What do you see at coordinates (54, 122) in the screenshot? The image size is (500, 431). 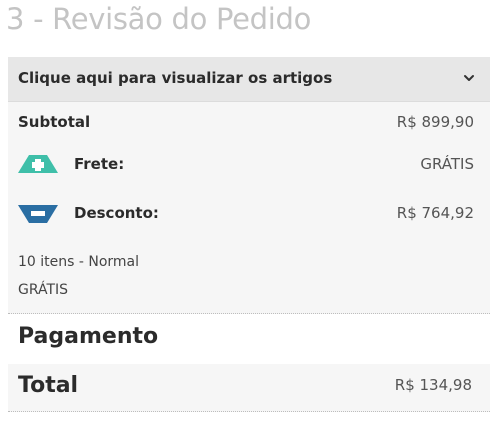 I see `subtotal-label: Subtotal` at bounding box center [54, 122].